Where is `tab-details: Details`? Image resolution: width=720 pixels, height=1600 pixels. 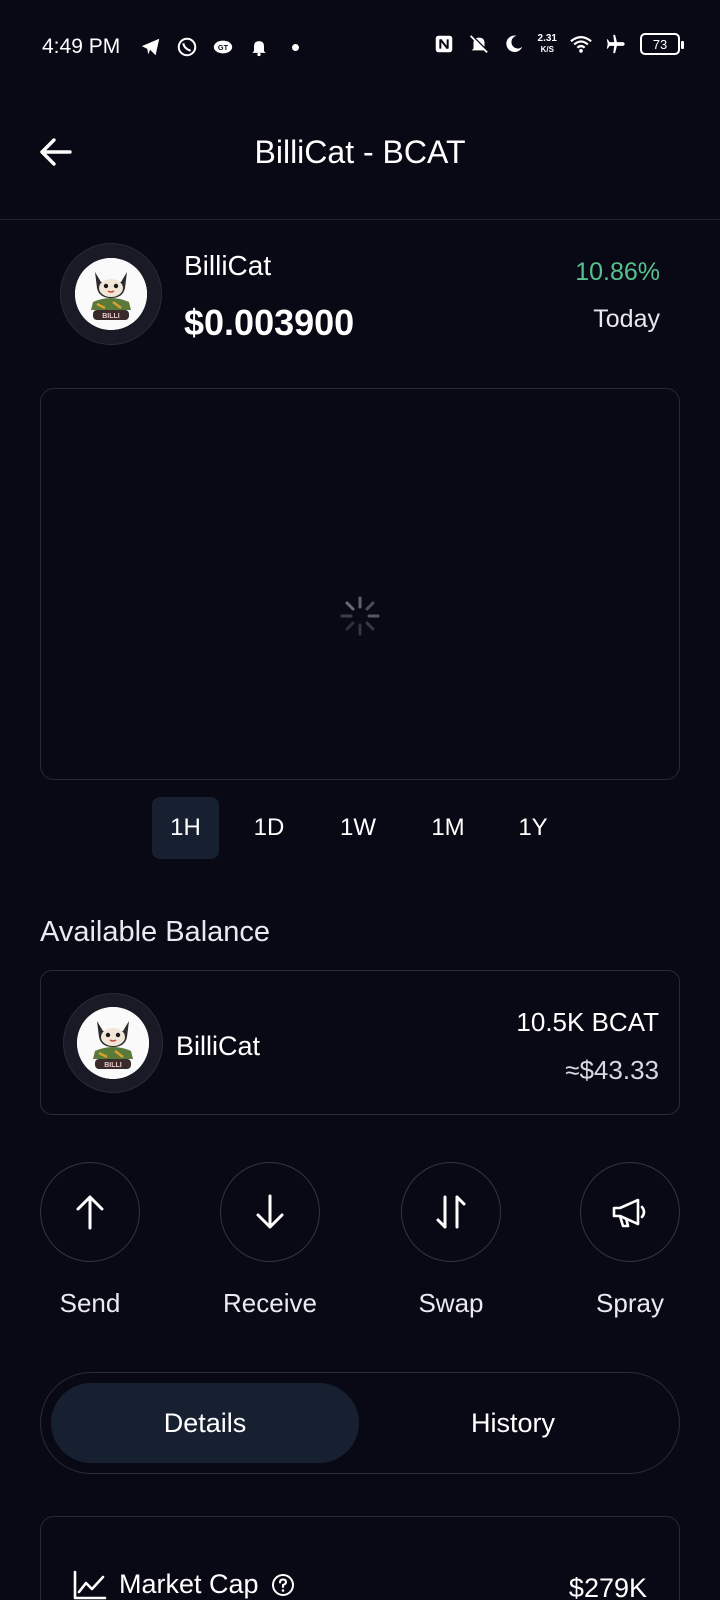 tab-details: Details is located at coordinates (205, 1423).